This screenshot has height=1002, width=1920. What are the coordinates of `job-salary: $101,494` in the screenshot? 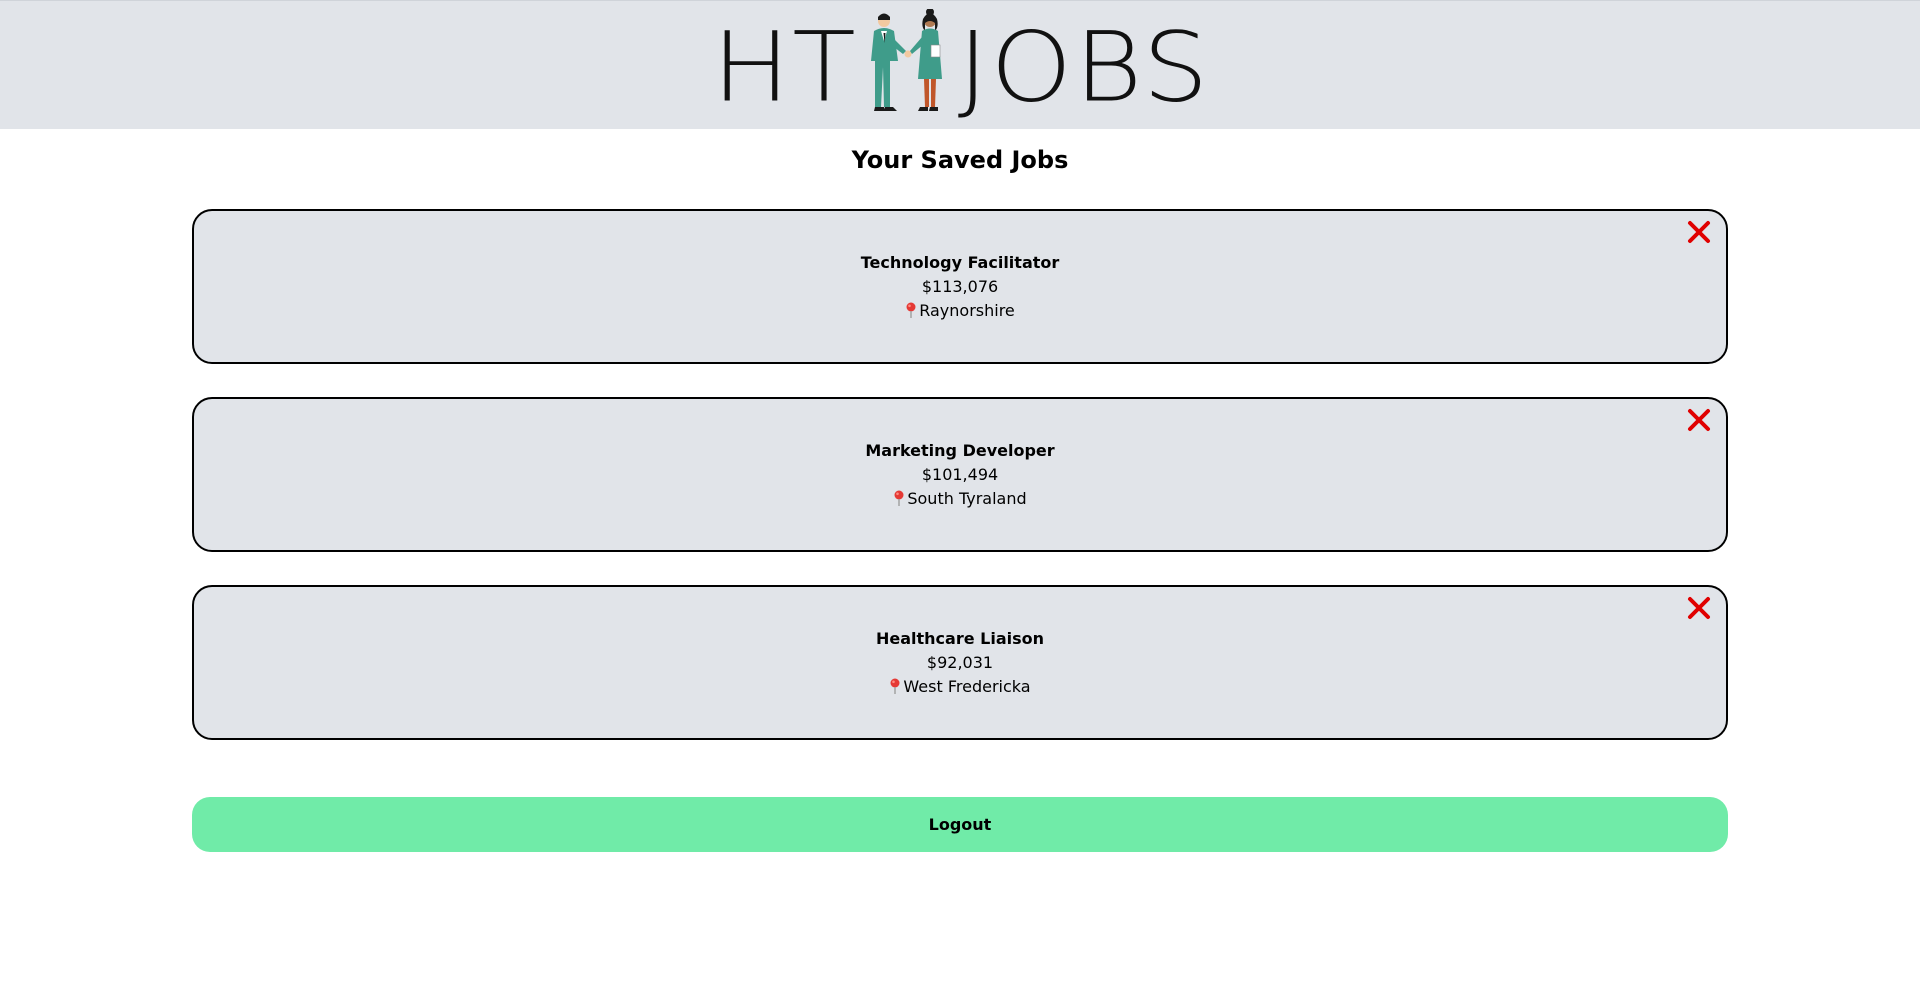 It's located at (960, 474).